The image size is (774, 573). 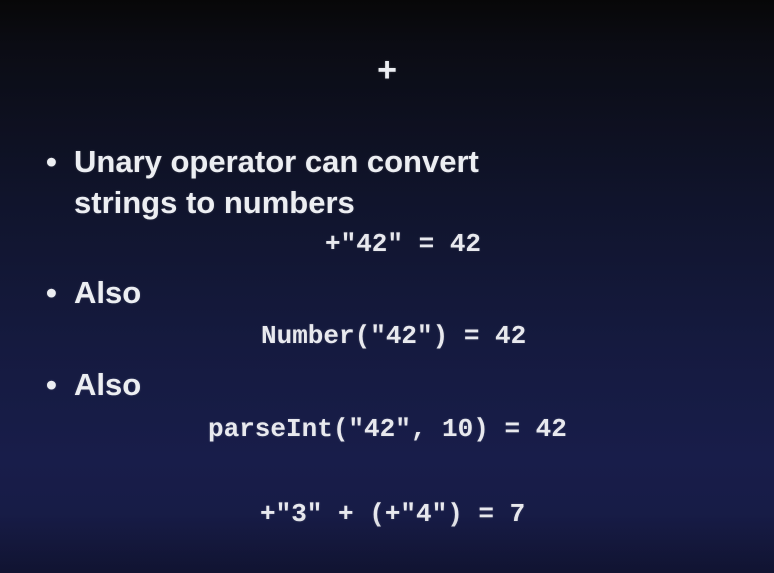 I want to click on slide-title: +, so click(x=387, y=70).